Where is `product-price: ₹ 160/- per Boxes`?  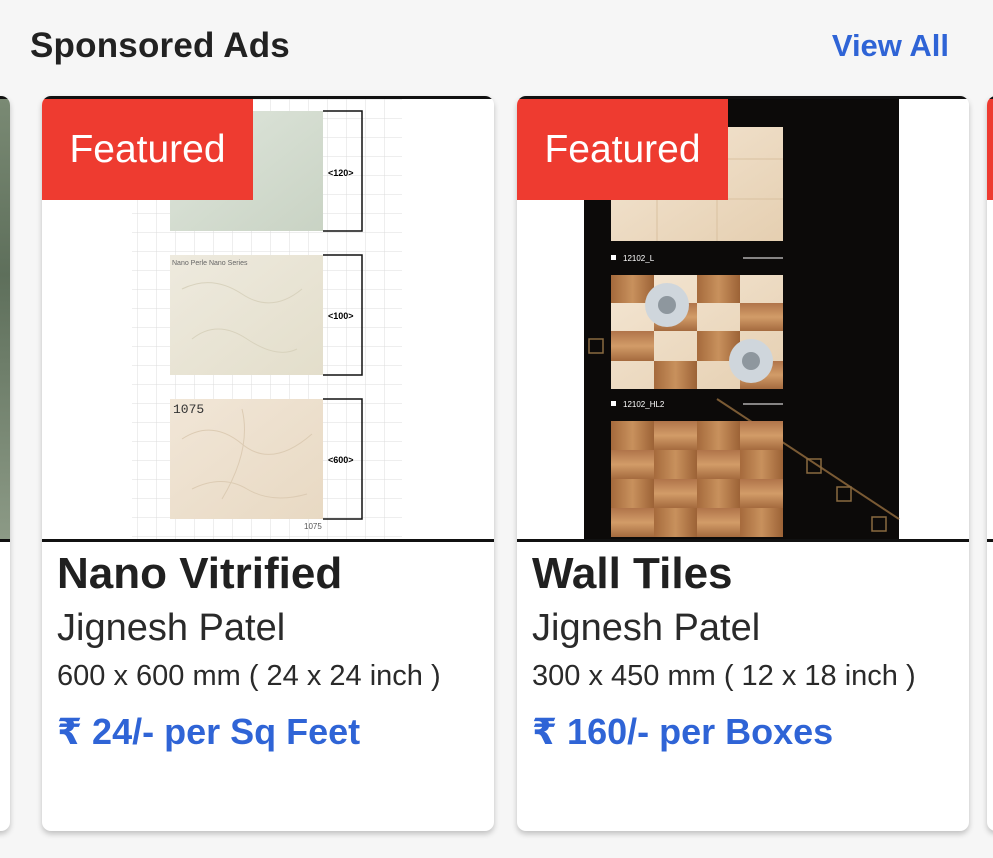 product-price: ₹ 160/- per Boxes is located at coordinates (683, 731).